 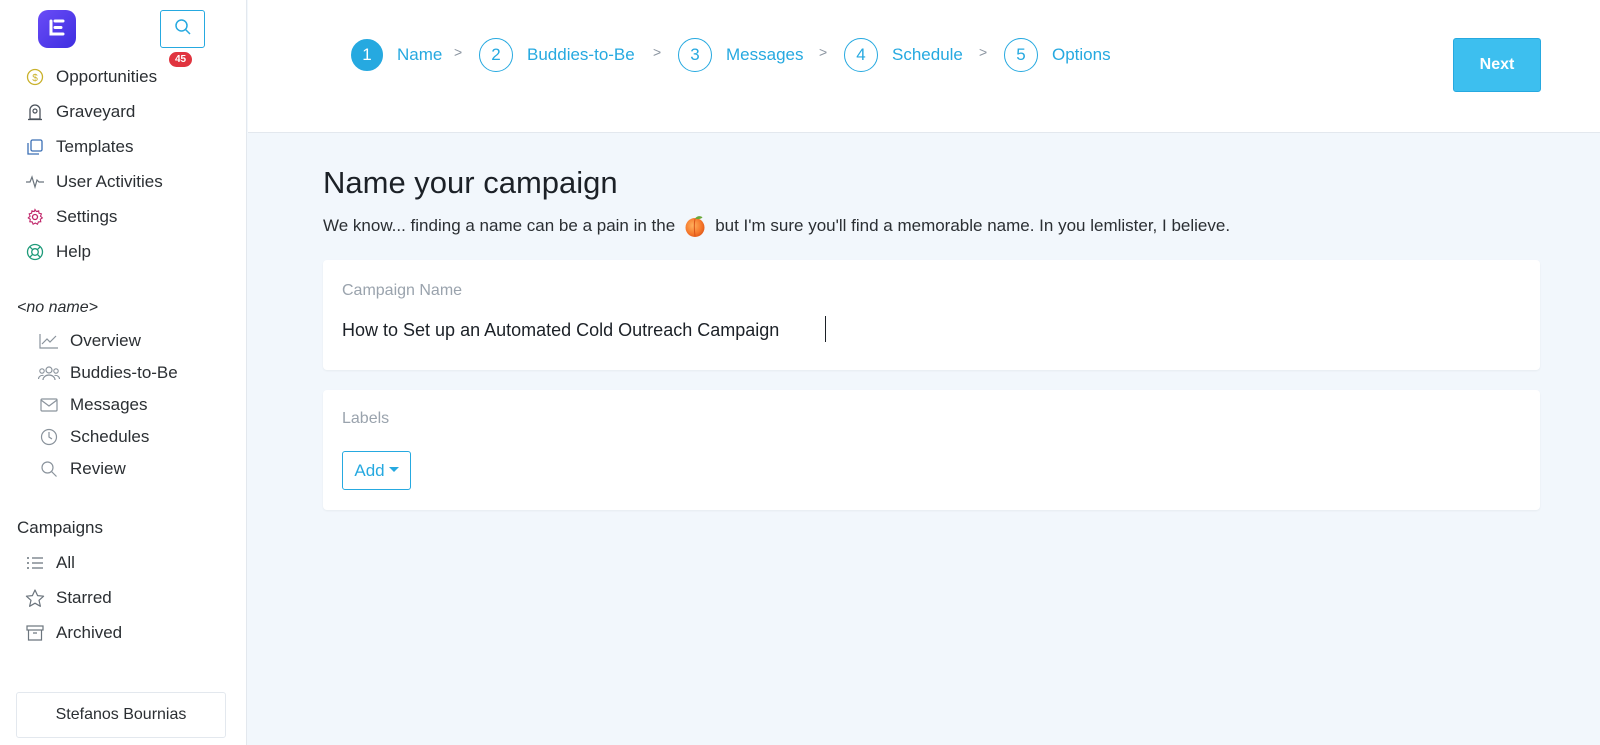 I want to click on sidebar-item-graveyard: Graveyard, so click(x=79, y=112).